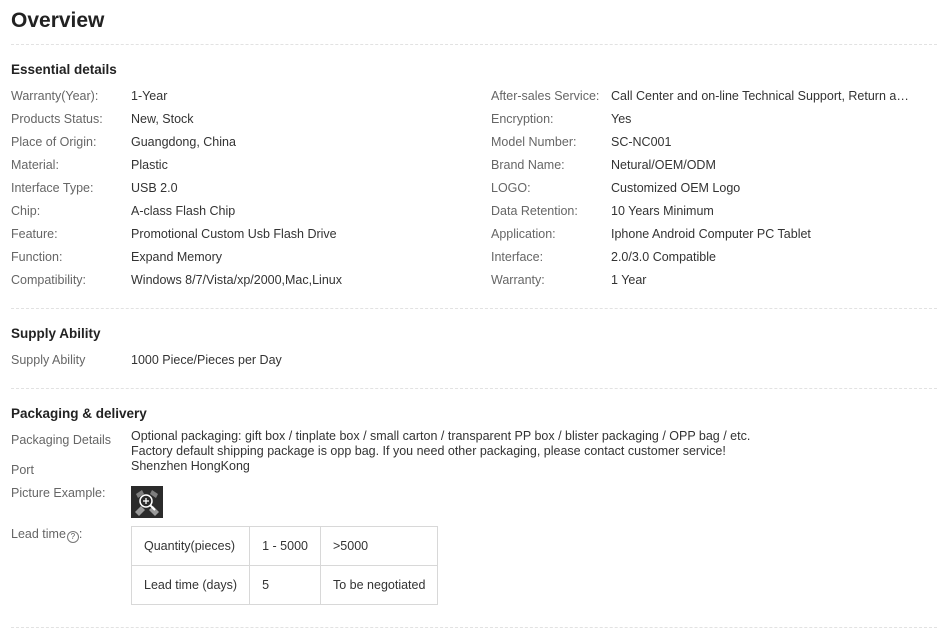  What do you see at coordinates (621, 119) in the screenshot?
I see `detail-value: Yes` at bounding box center [621, 119].